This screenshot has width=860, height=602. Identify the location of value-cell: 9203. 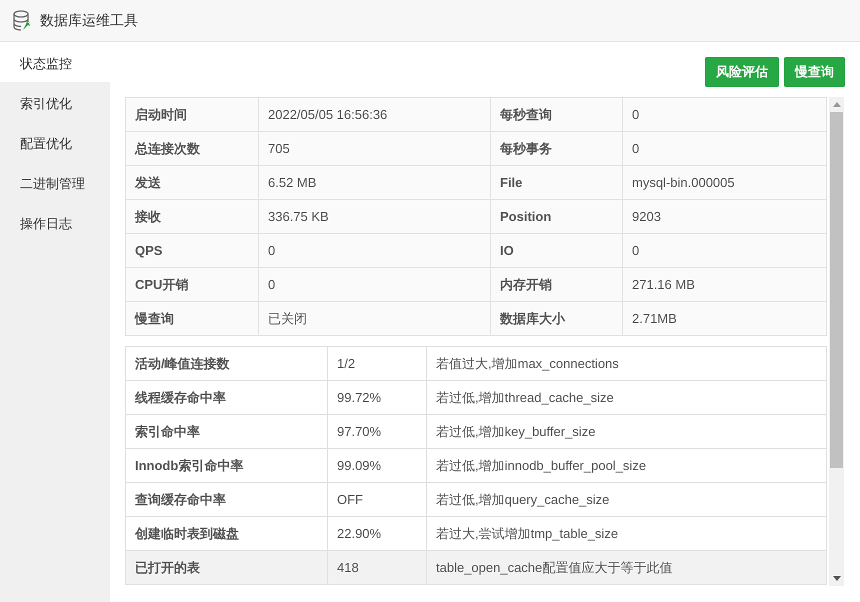
(724, 217).